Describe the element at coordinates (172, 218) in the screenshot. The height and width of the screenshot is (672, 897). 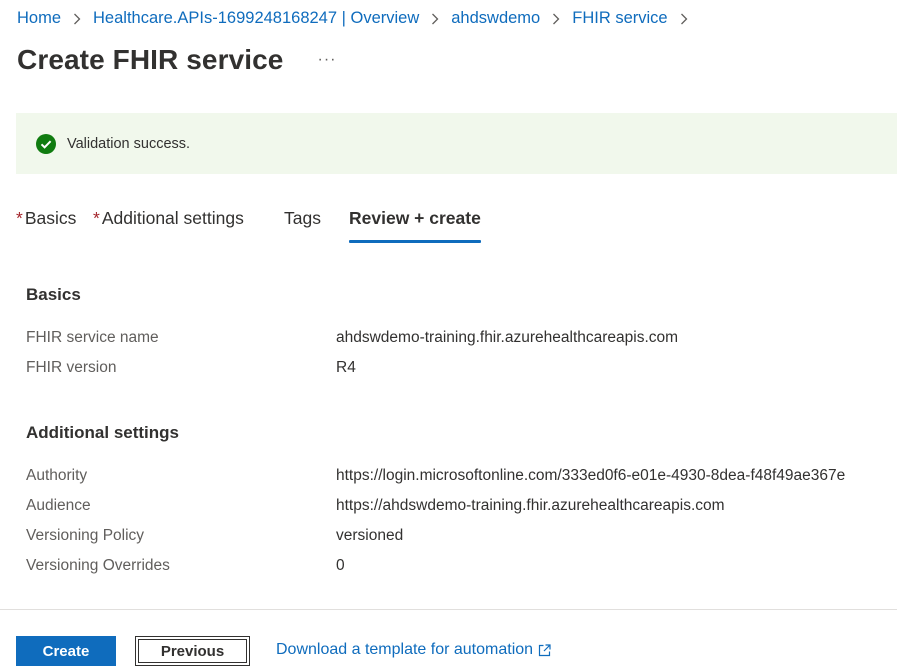
I see `tab-label: Additional settings` at that location.